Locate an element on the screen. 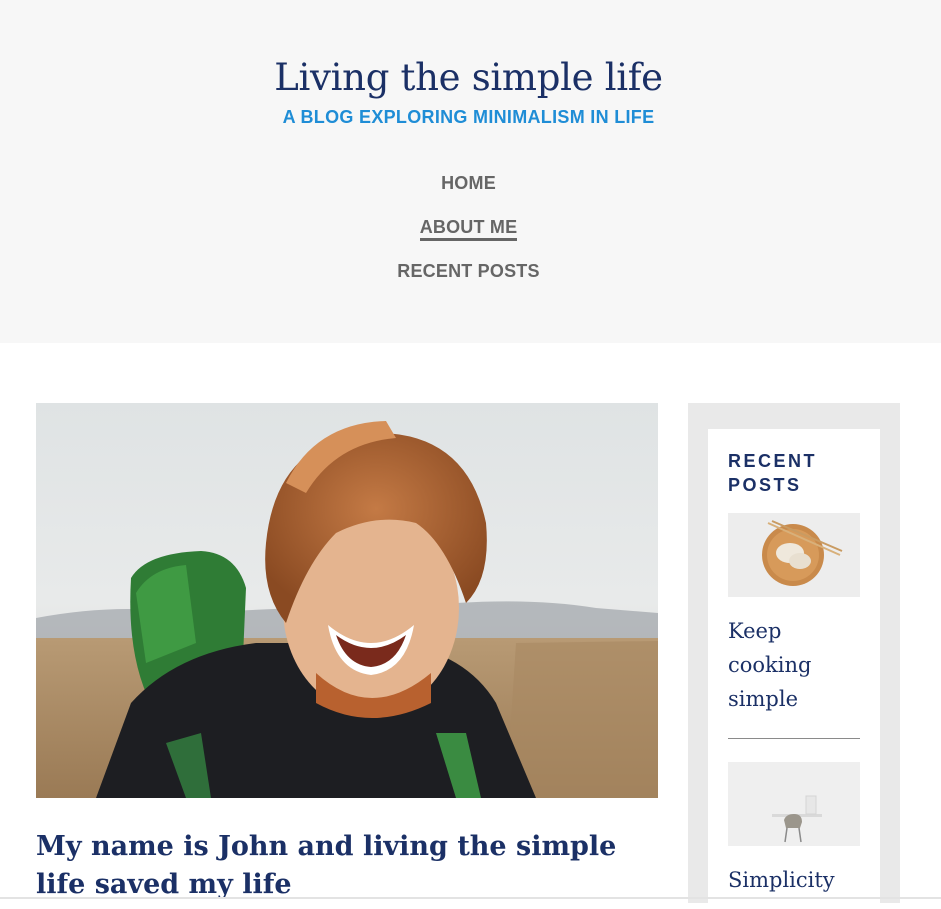 The width and height of the screenshot is (941, 909). nav-item-label: RECENT POSTS is located at coordinates (468, 271).